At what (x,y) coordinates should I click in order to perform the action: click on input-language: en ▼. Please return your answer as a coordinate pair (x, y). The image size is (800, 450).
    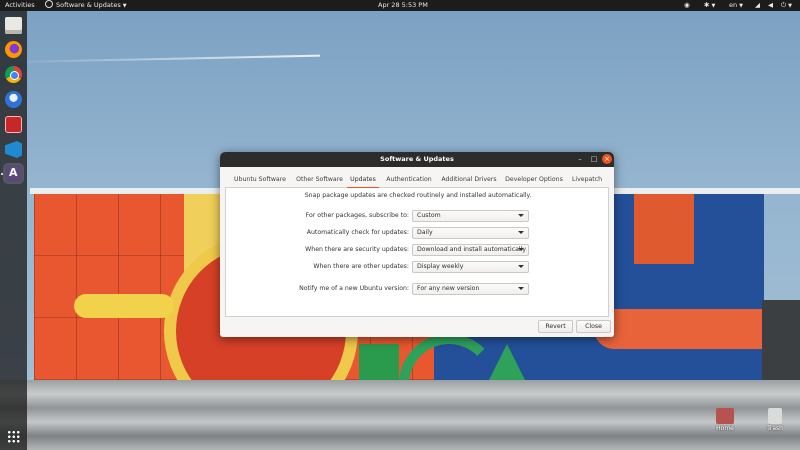
    Looking at the image, I should click on (736, 5).